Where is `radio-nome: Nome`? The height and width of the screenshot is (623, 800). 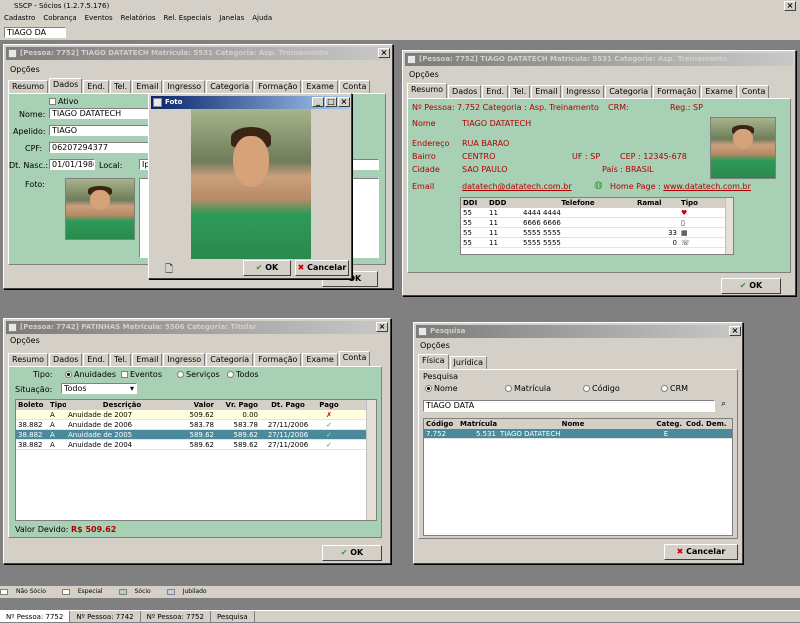
radio-nome: Nome is located at coordinates (441, 388).